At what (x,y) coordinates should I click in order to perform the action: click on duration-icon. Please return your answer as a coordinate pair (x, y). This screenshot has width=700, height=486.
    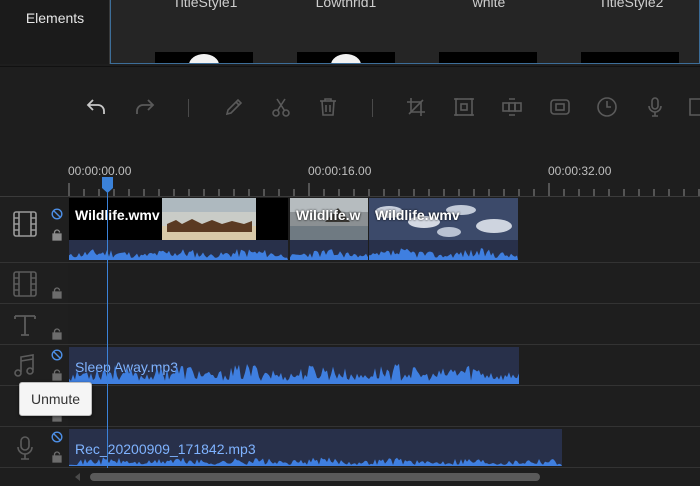
    Looking at the image, I should click on (607, 107).